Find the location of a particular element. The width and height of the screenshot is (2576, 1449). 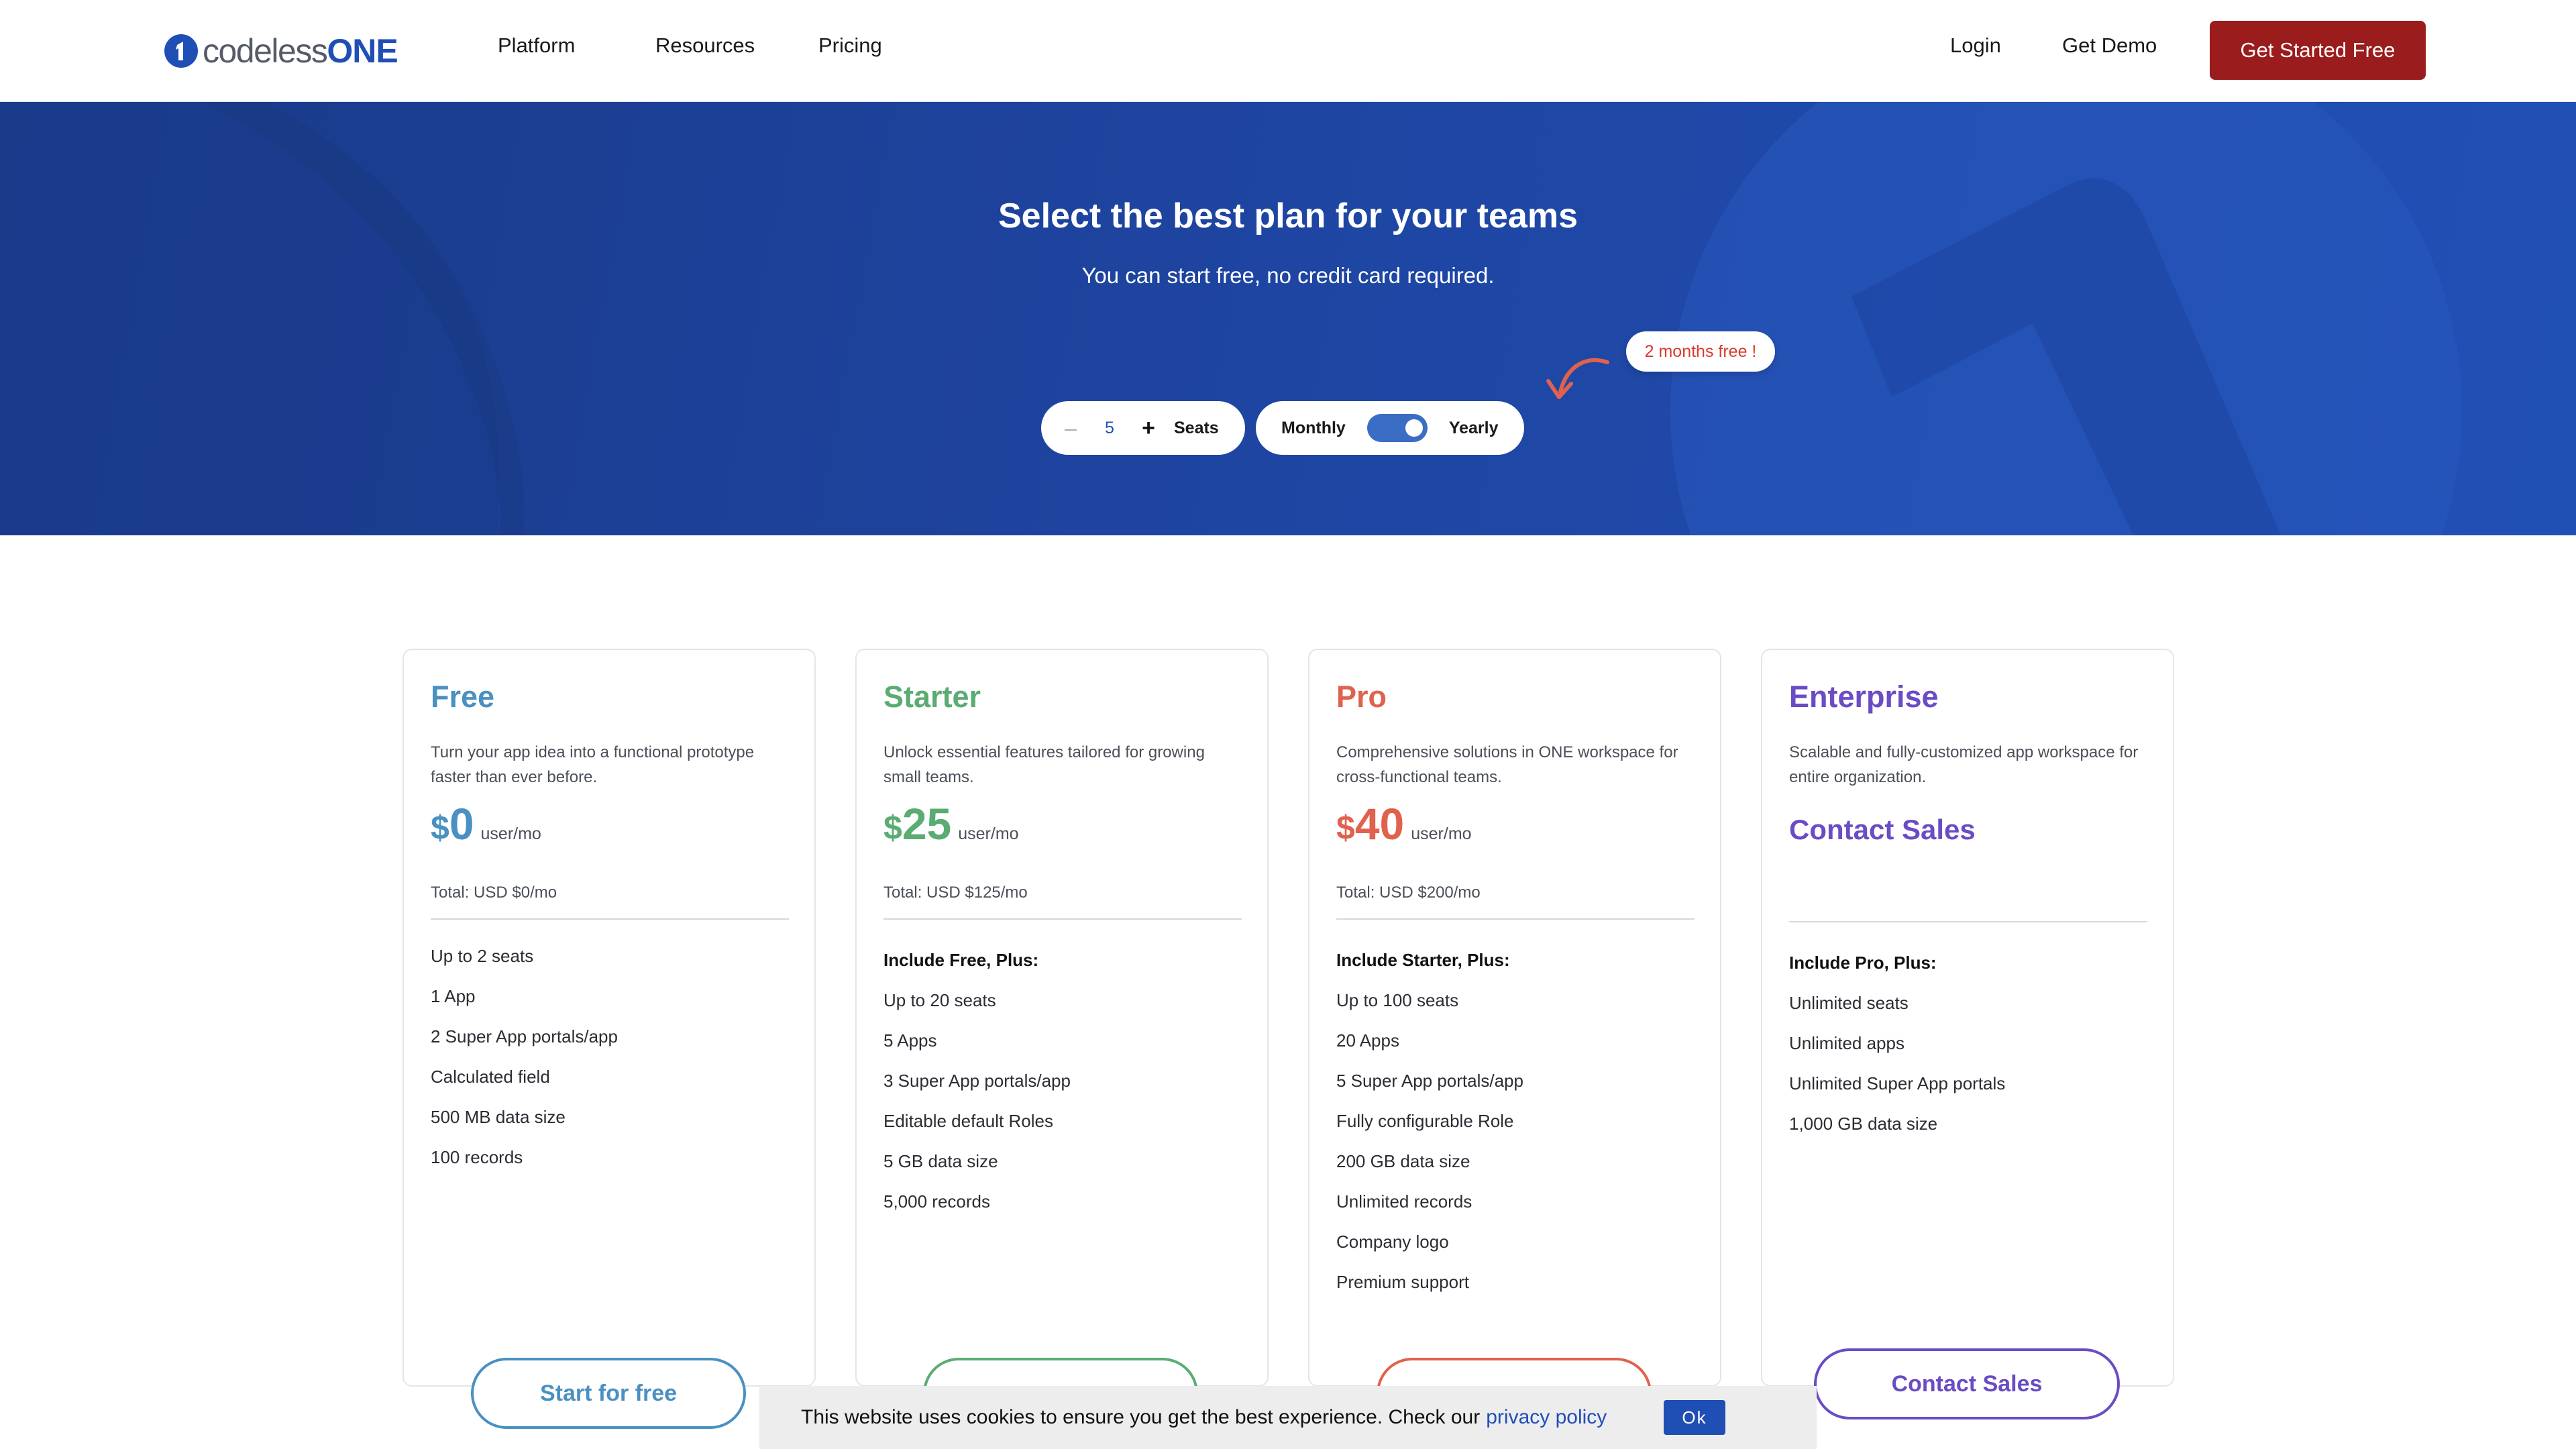

feature-item: 200 GB data size is located at coordinates (1403, 1161).